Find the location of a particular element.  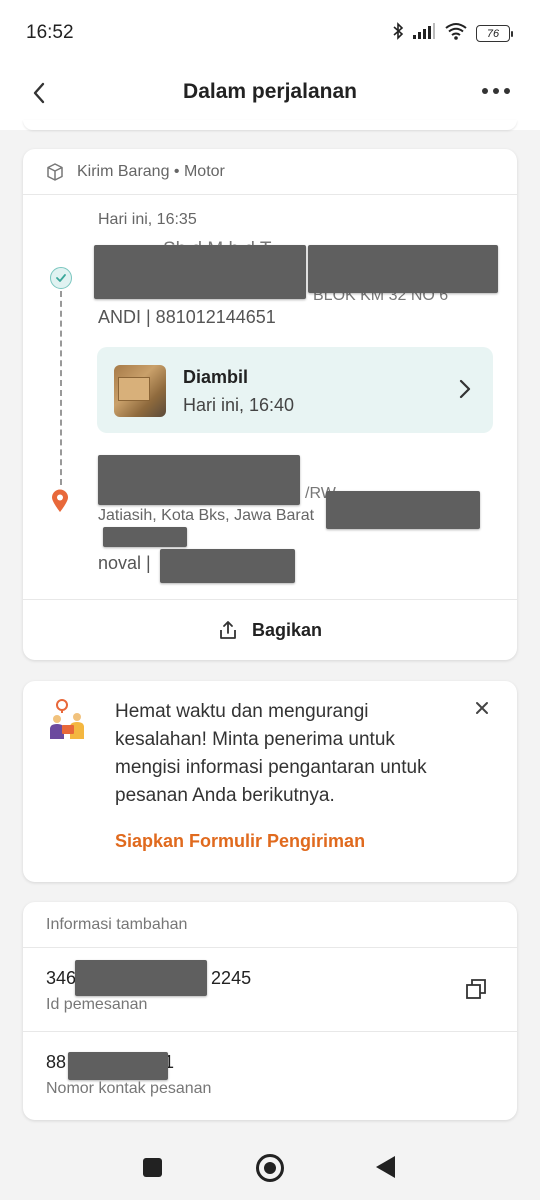

redacted-order-id is located at coordinates (141, 978).